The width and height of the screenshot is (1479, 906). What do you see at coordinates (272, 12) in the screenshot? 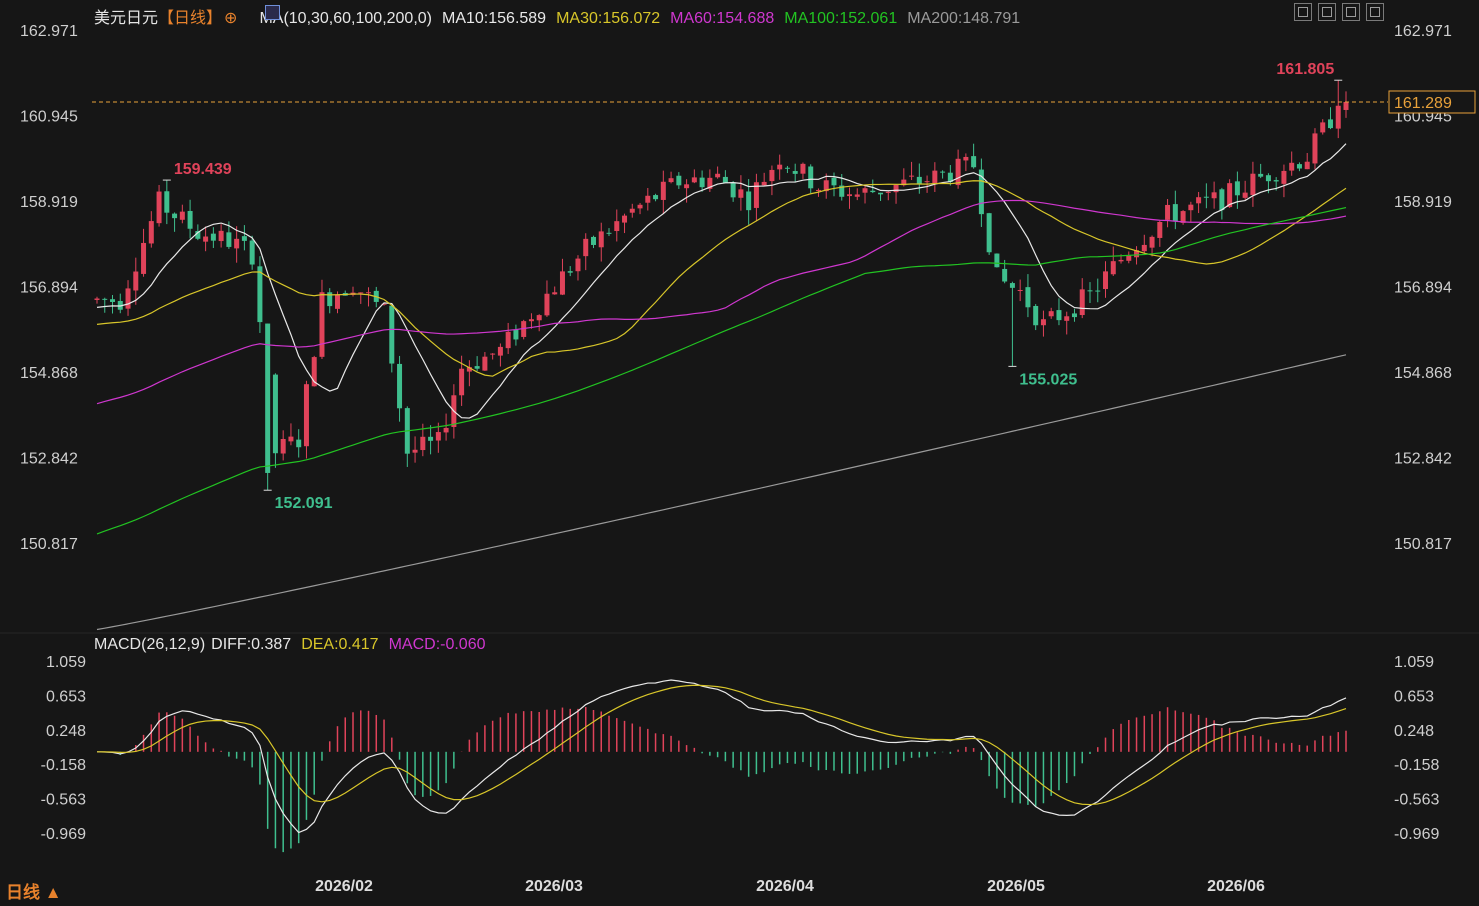
I see `indicator-icon` at bounding box center [272, 12].